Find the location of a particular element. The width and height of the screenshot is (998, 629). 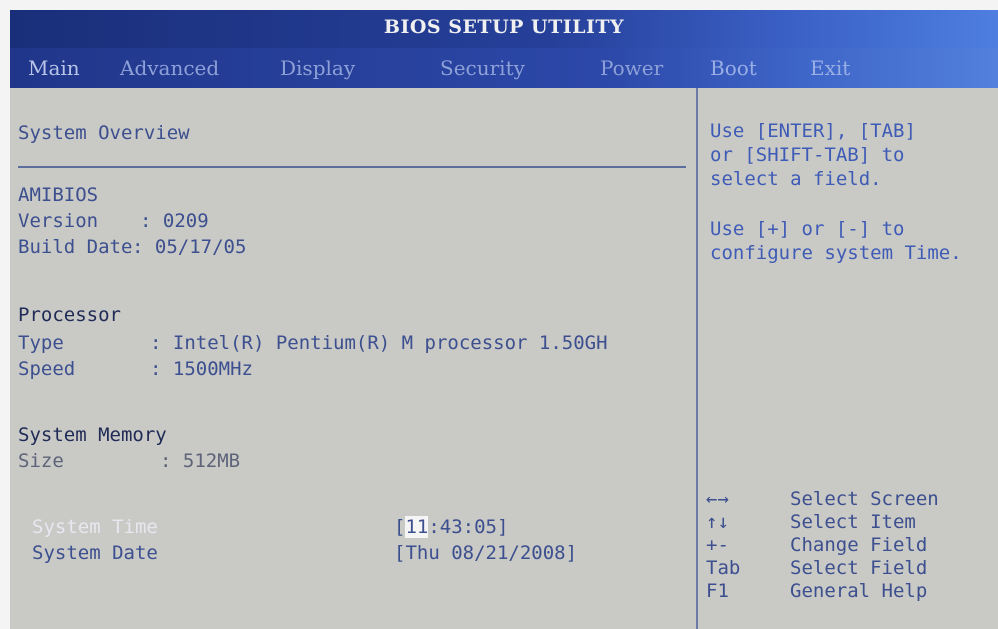

help-line-5: configure system Time. is located at coordinates (836, 253).